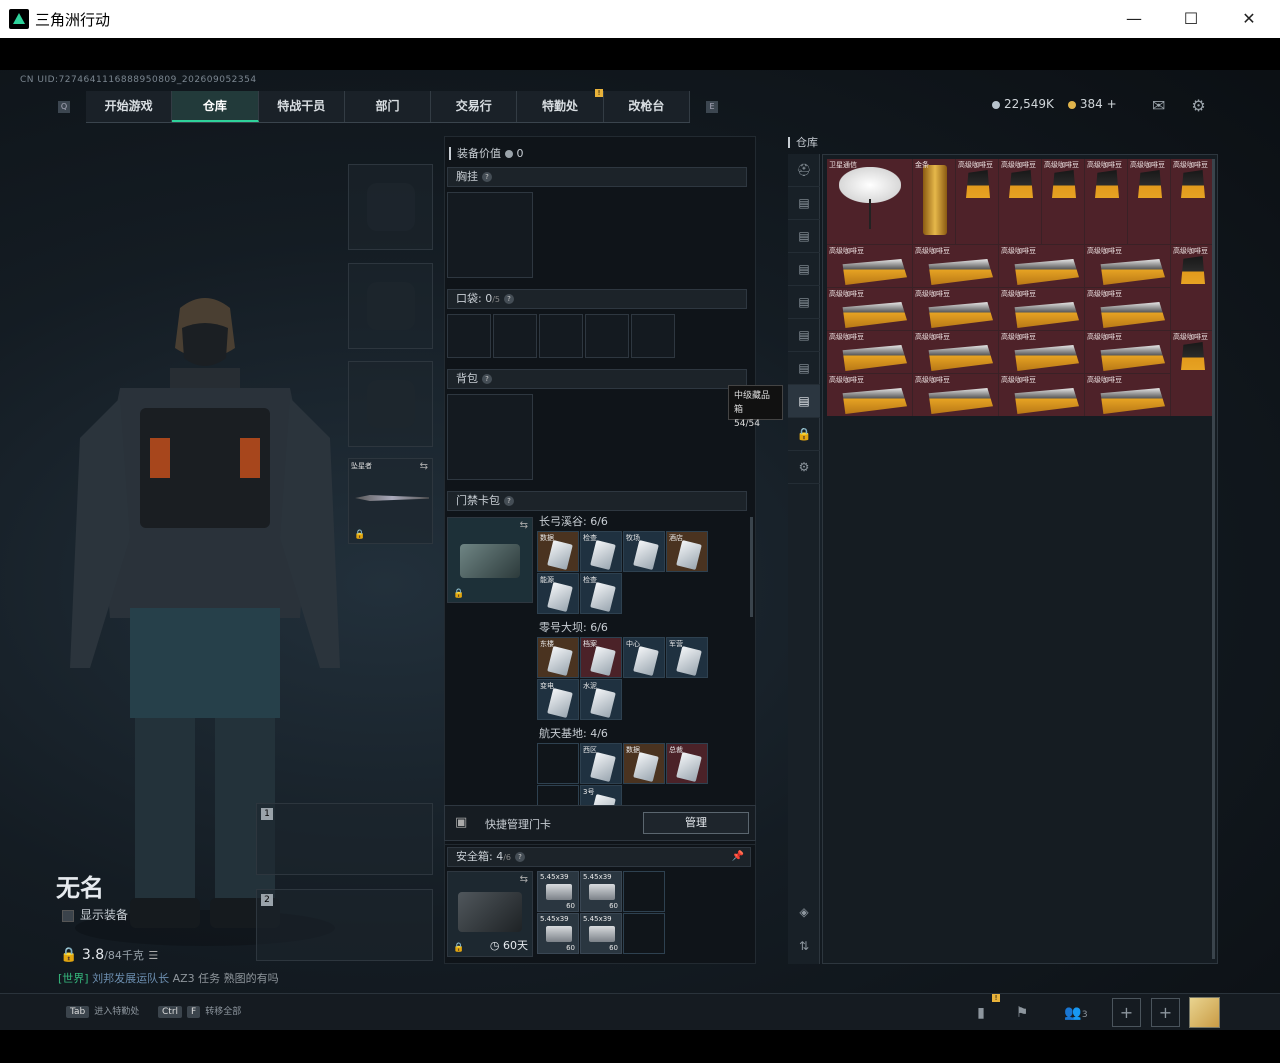 This screenshot has width=1280, height=1063. What do you see at coordinates (95, 914) in the screenshot?
I see `show-equipment-toggle: 显示装备` at bounding box center [95, 914].